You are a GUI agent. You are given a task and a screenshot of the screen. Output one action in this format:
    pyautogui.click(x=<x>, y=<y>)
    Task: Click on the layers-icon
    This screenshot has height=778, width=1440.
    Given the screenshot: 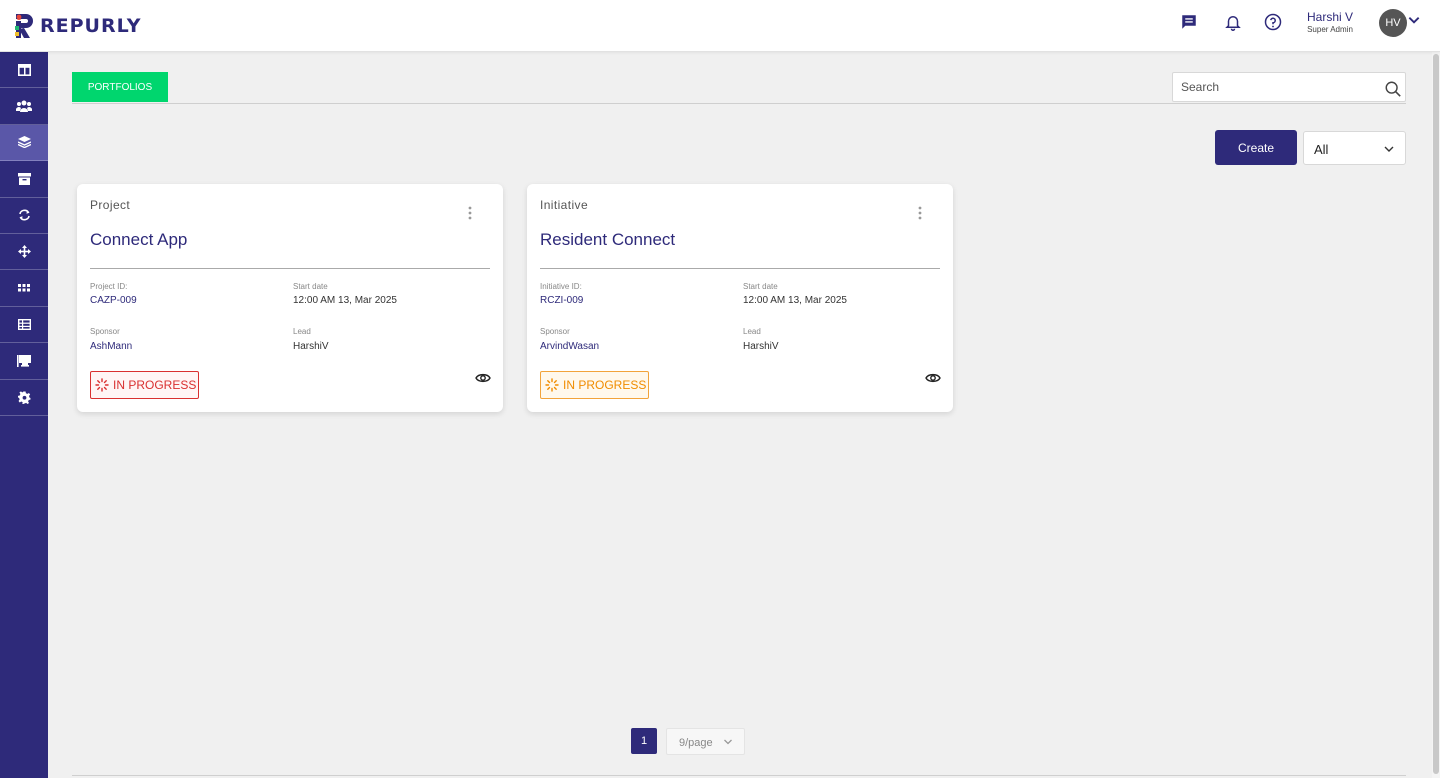 What is the action you would take?
    pyautogui.click(x=24, y=142)
    